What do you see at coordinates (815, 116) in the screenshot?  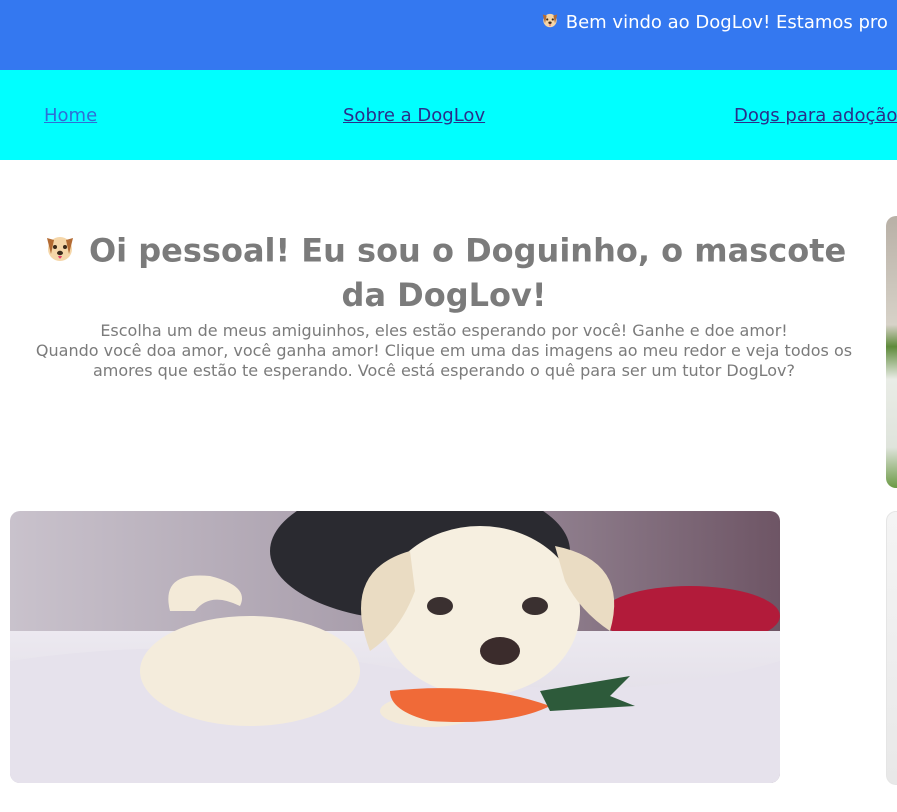 I see `nav-link-adopt: Dogs para adoção` at bounding box center [815, 116].